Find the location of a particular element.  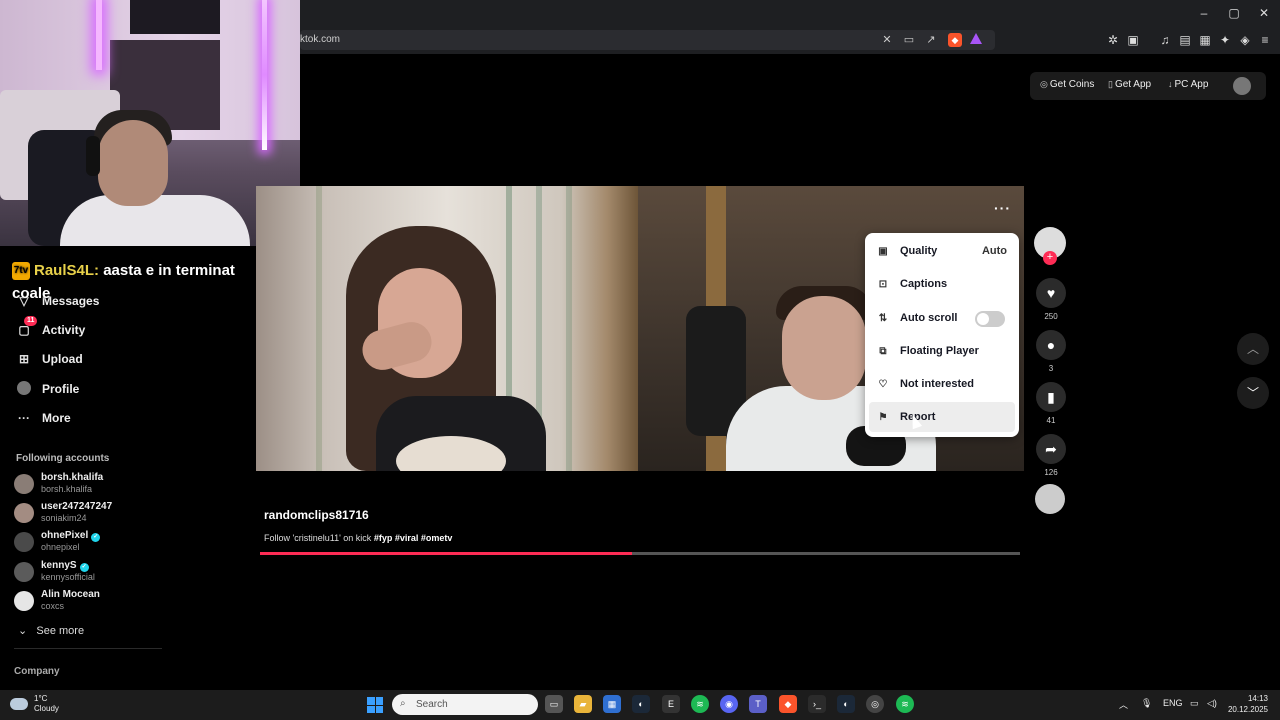

maximize-button: ▢ is located at coordinates (1234, 13).